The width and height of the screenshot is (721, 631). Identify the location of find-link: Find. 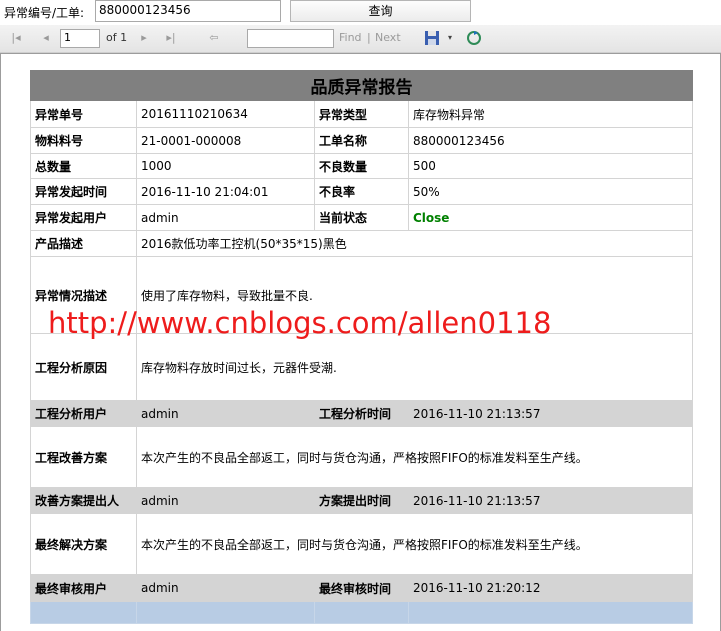
(350, 37).